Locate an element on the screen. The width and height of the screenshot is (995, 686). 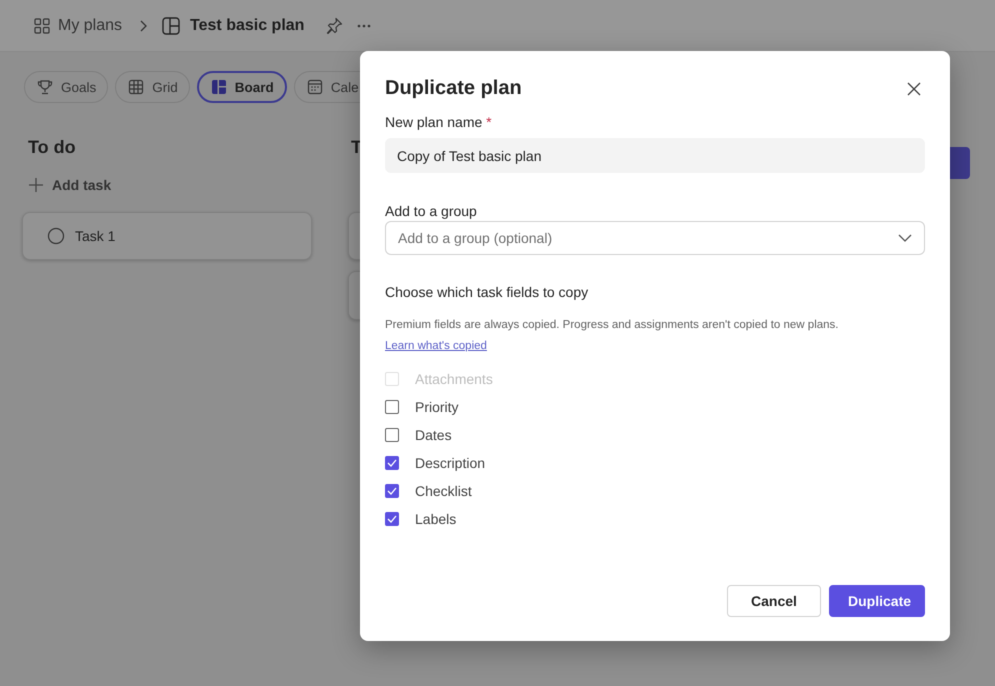
apps-icon is located at coordinates (42, 26).